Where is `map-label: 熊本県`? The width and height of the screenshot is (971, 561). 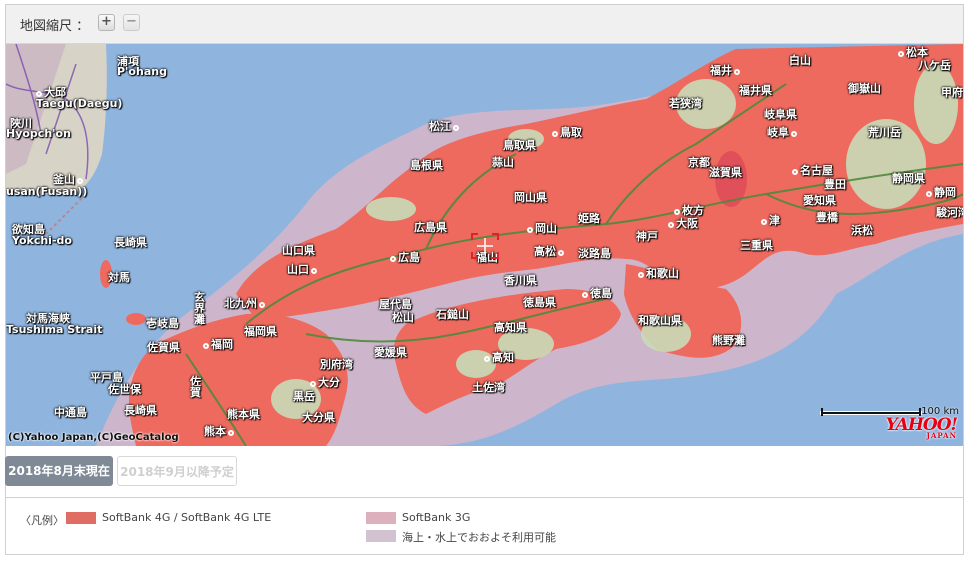 map-label: 熊本県 is located at coordinates (243, 414).